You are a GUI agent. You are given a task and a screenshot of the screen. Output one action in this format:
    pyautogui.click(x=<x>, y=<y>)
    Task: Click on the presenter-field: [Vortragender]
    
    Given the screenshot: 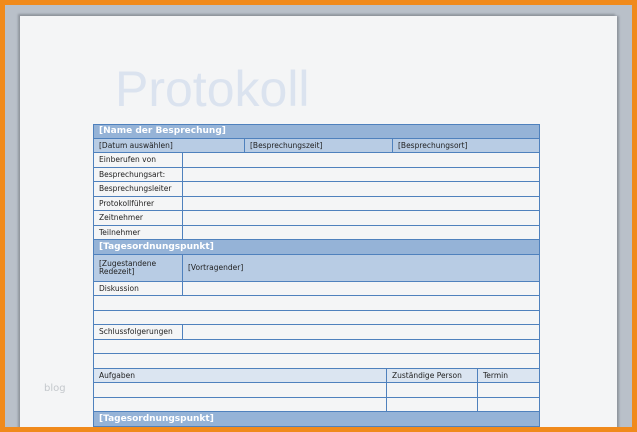 What is the action you would take?
    pyautogui.click(x=361, y=268)
    